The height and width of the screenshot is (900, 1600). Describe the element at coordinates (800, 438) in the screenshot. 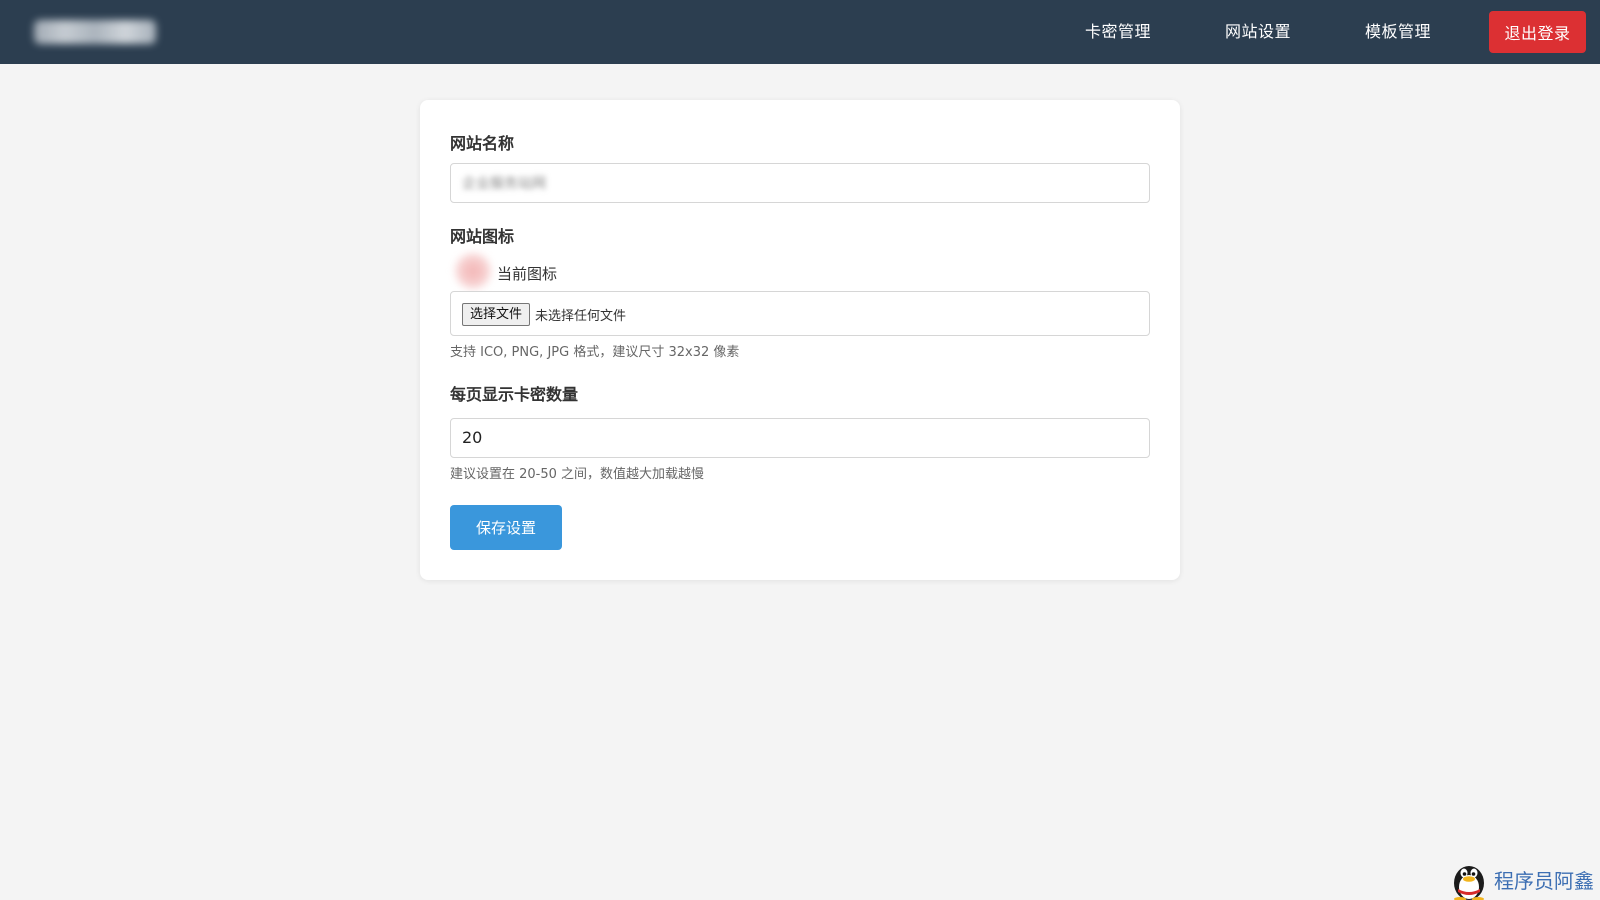

I see `per-page-input: 20` at that location.